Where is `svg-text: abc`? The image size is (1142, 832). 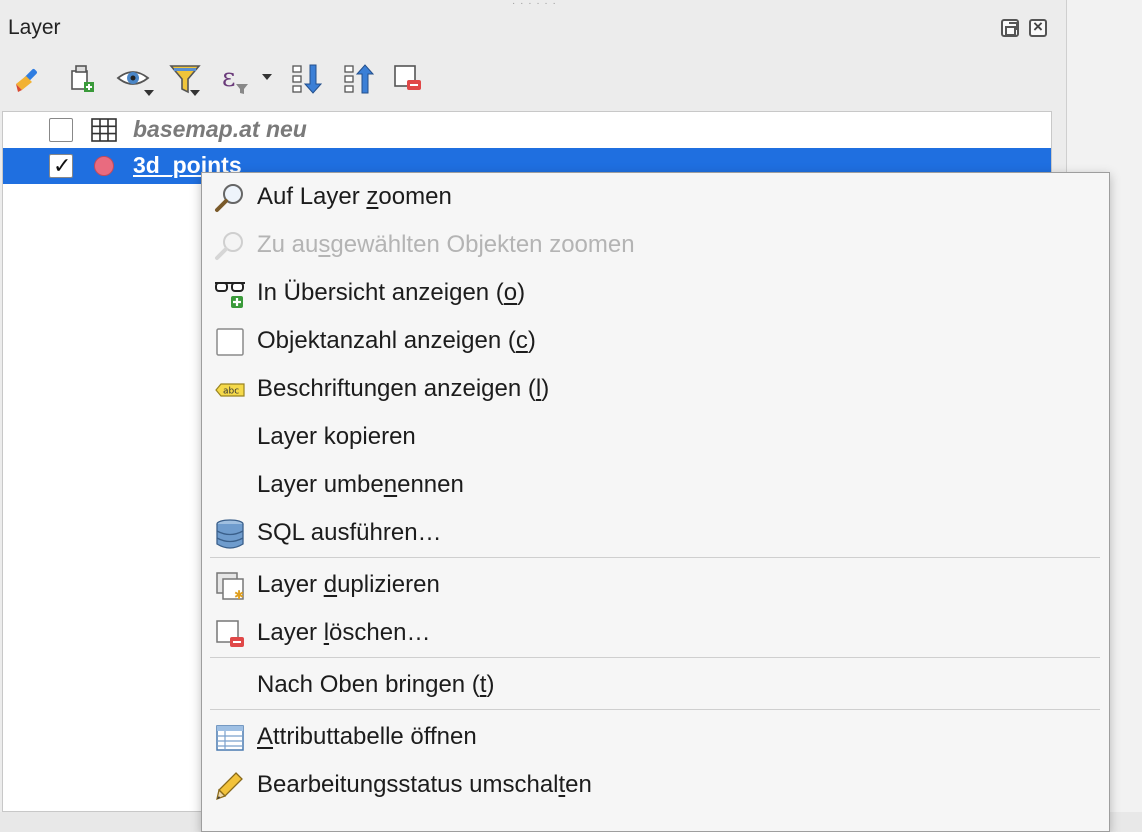 svg-text: abc is located at coordinates (231, 392).